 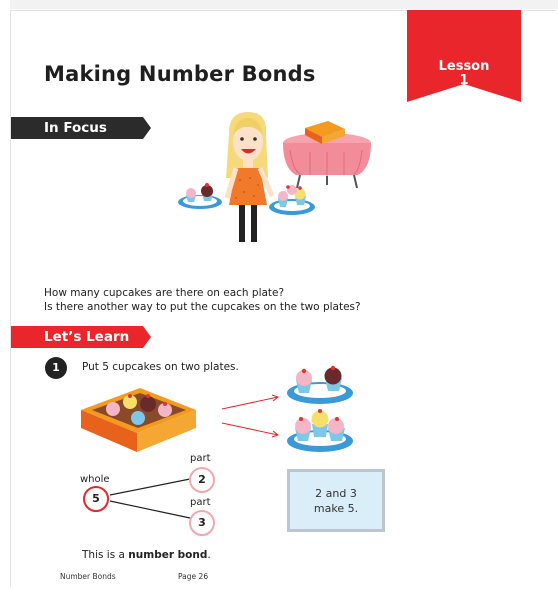 I want to click on footer-section-name: Number Bonds, so click(x=88, y=576).